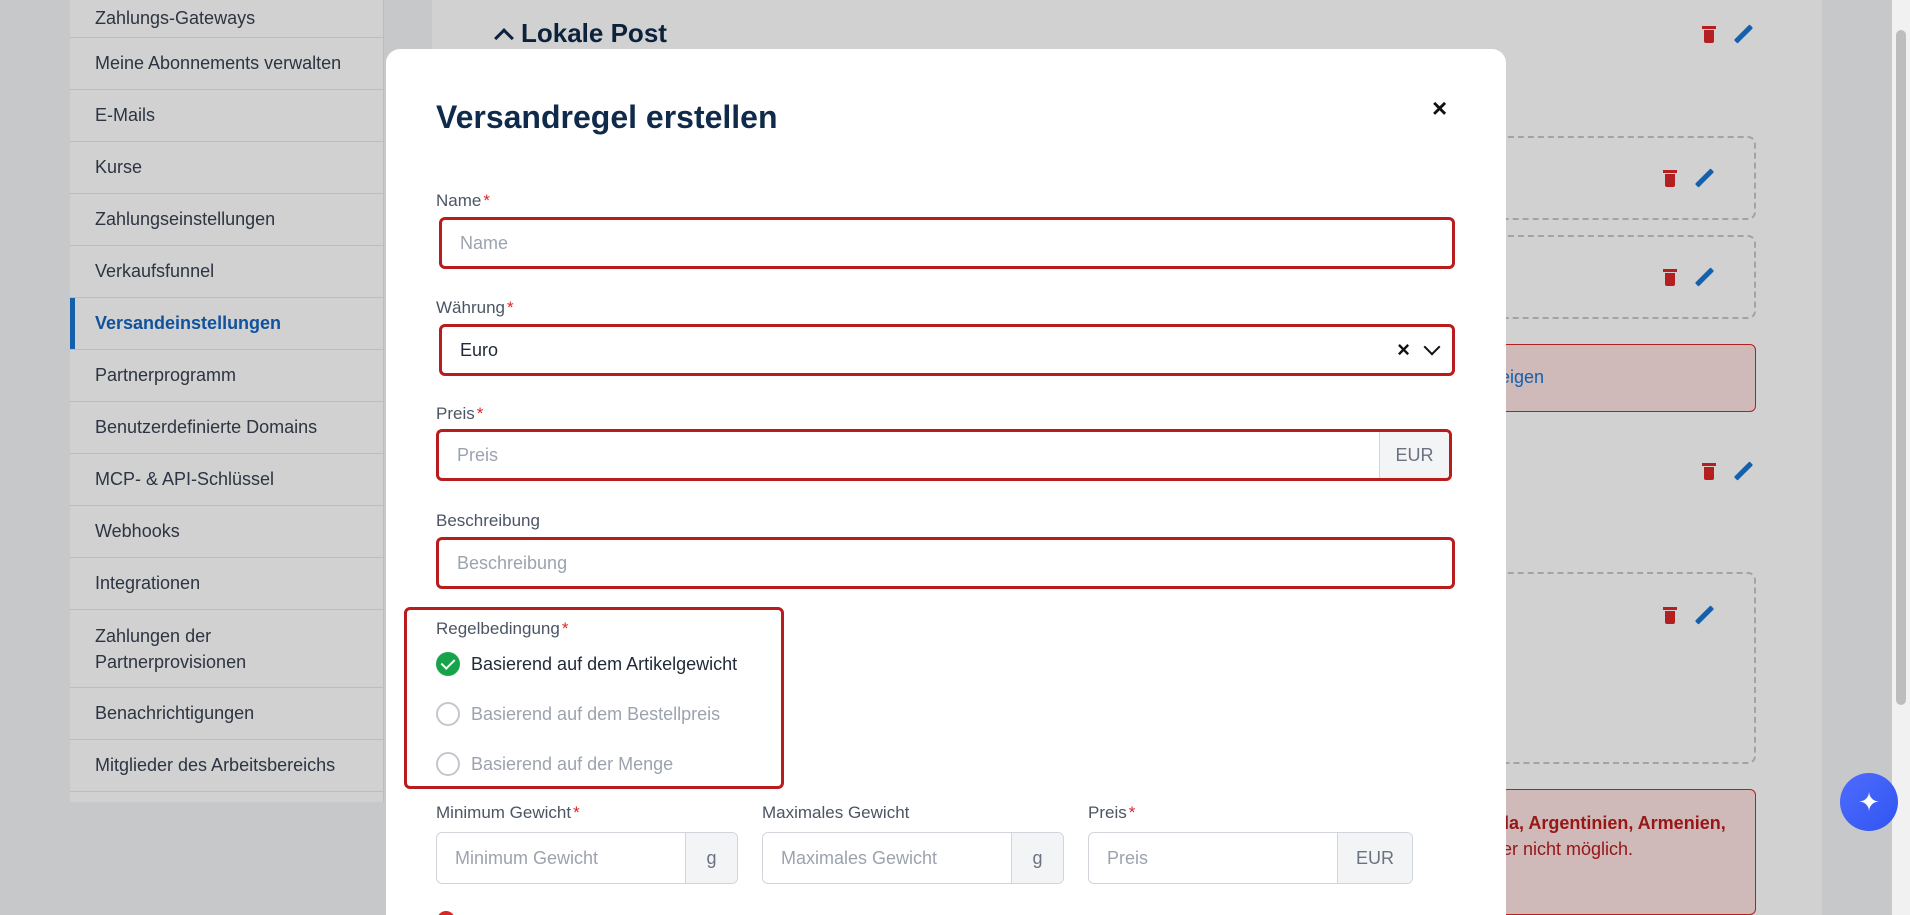 The height and width of the screenshot is (915, 1910). I want to click on min-weight-input: Minimum Gewicht g, so click(587, 858).